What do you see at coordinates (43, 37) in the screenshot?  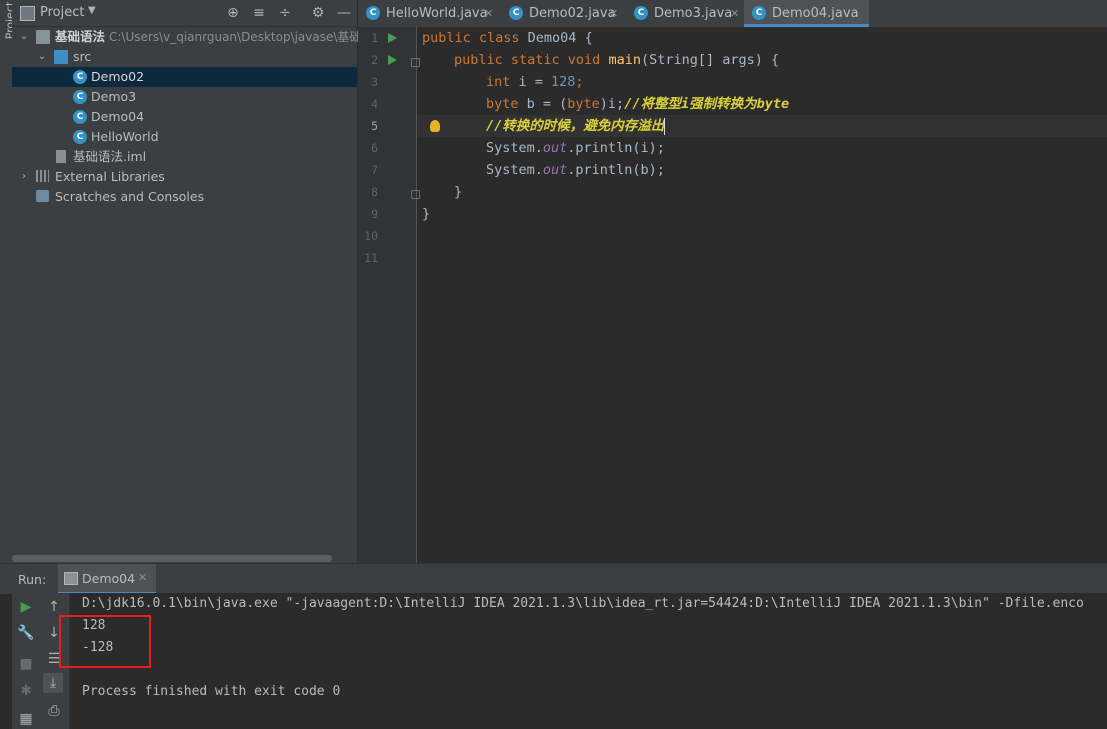 I see `folder-icon` at bounding box center [43, 37].